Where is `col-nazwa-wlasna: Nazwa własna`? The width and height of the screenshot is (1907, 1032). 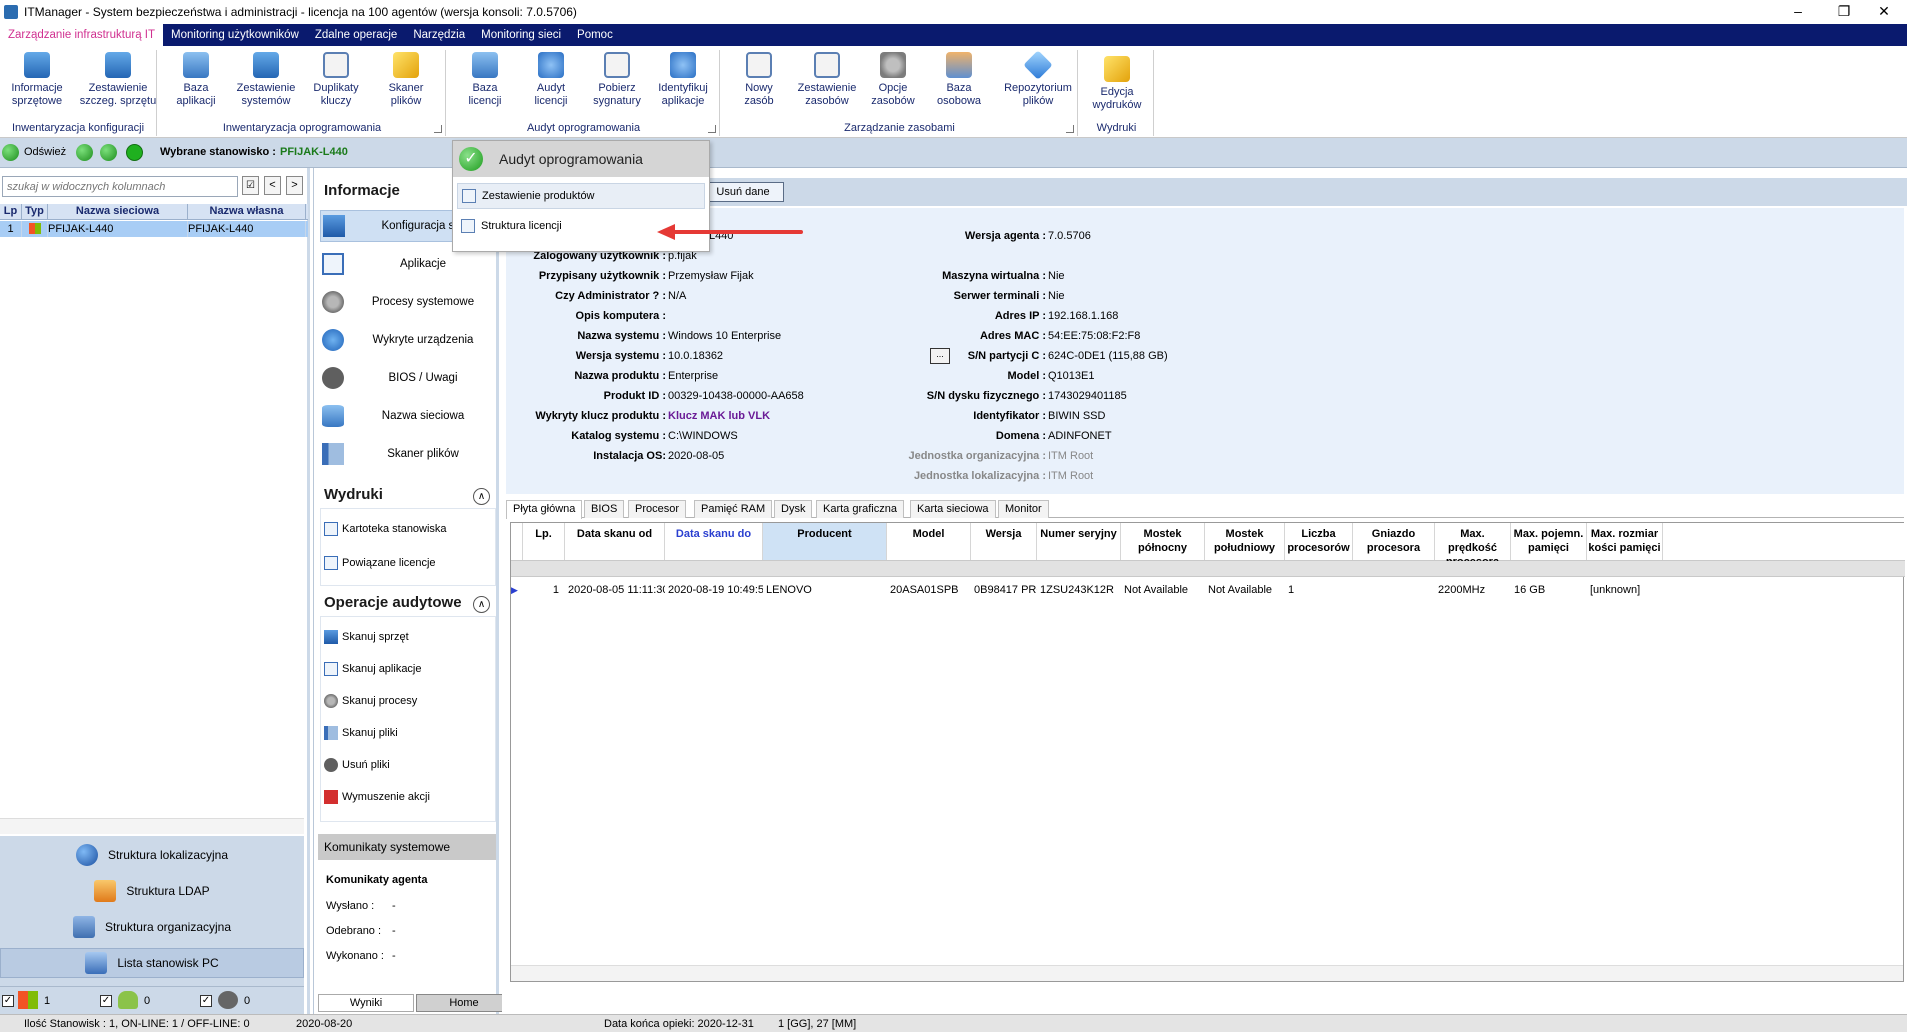
col-nazwa-wlasna: Nazwa własna is located at coordinates (247, 211).